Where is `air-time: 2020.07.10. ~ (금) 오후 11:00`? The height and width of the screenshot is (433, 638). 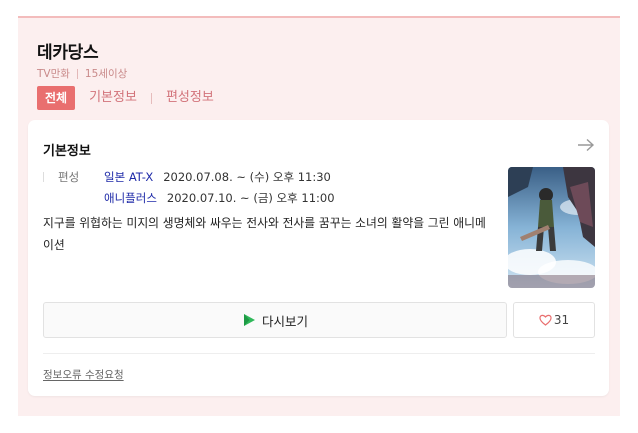
air-time: 2020.07.10. ~ (금) 오후 11:00 is located at coordinates (250, 197).